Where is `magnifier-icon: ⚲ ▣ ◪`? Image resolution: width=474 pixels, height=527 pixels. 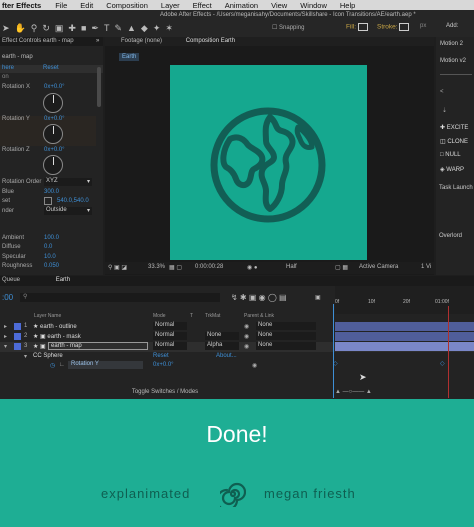
magnifier-icon: ⚲ ▣ ◪ is located at coordinates (117, 267).